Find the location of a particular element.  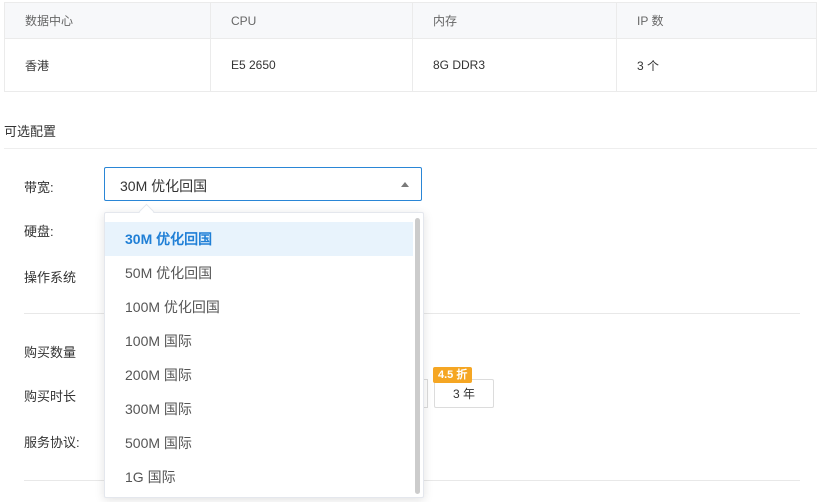

bandwidth-option-500m: 500M 国际 is located at coordinates (259, 443).